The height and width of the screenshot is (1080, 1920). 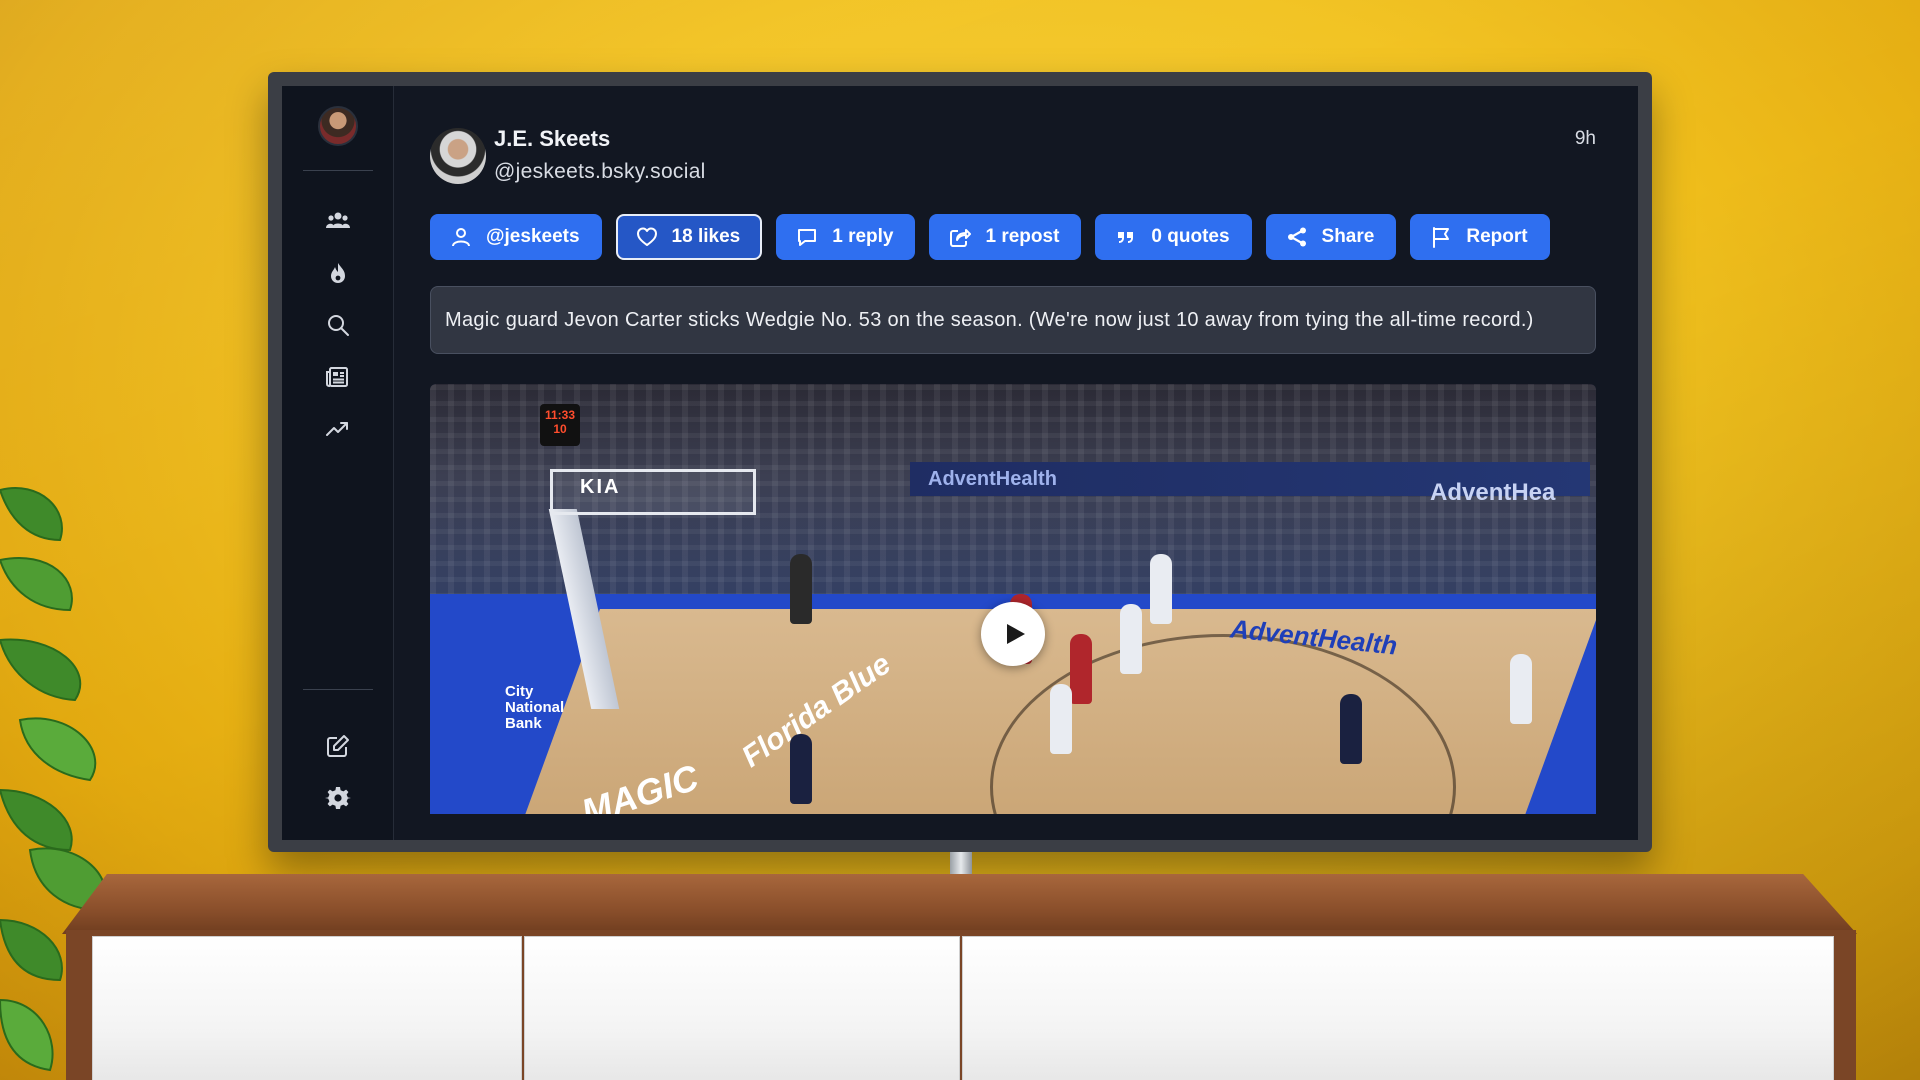 I want to click on flag-icon, so click(x=1441, y=237).